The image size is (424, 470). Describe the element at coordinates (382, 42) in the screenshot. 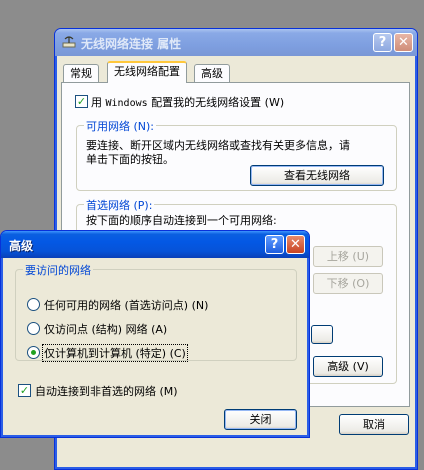

I see `properties-help-button: ?` at that location.